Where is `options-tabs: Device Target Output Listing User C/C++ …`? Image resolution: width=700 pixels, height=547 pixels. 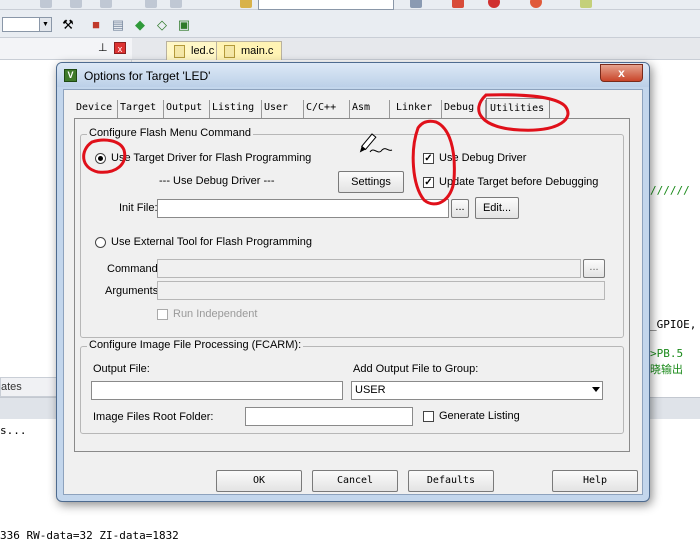
options-tabs: Device Target Output Listing User C/C++ … is located at coordinates (354, 108).